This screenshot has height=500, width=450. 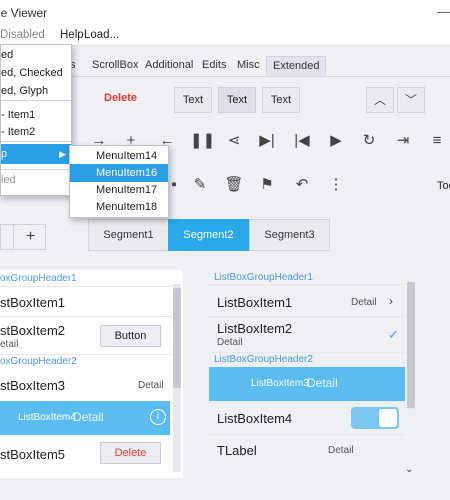 I want to click on group-header-2: oxGroupHeader2, so click(x=38, y=361).